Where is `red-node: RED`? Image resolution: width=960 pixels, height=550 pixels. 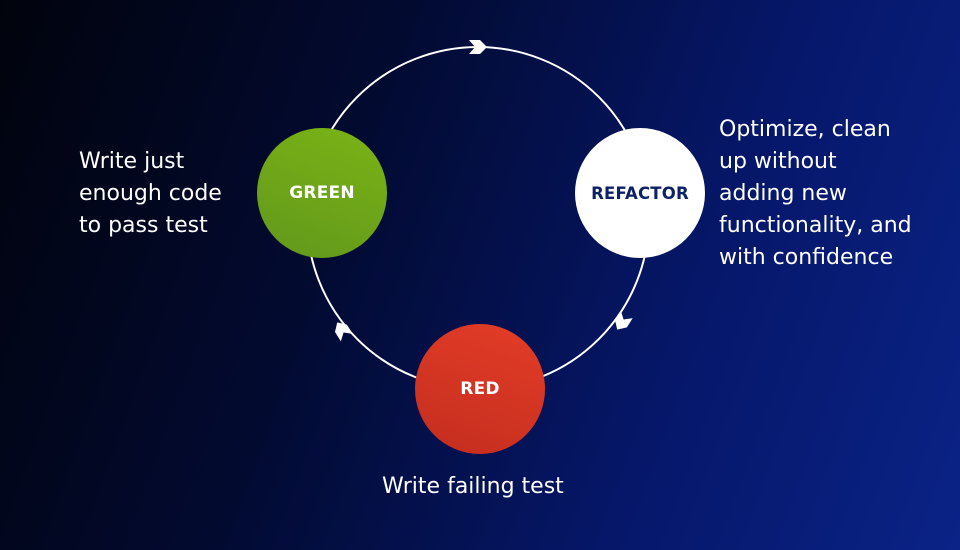 red-node: RED is located at coordinates (480, 389).